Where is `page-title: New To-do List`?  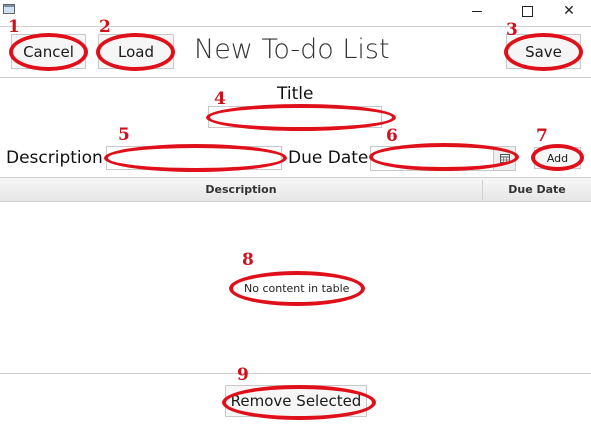
page-title: New To-do List is located at coordinates (292, 49).